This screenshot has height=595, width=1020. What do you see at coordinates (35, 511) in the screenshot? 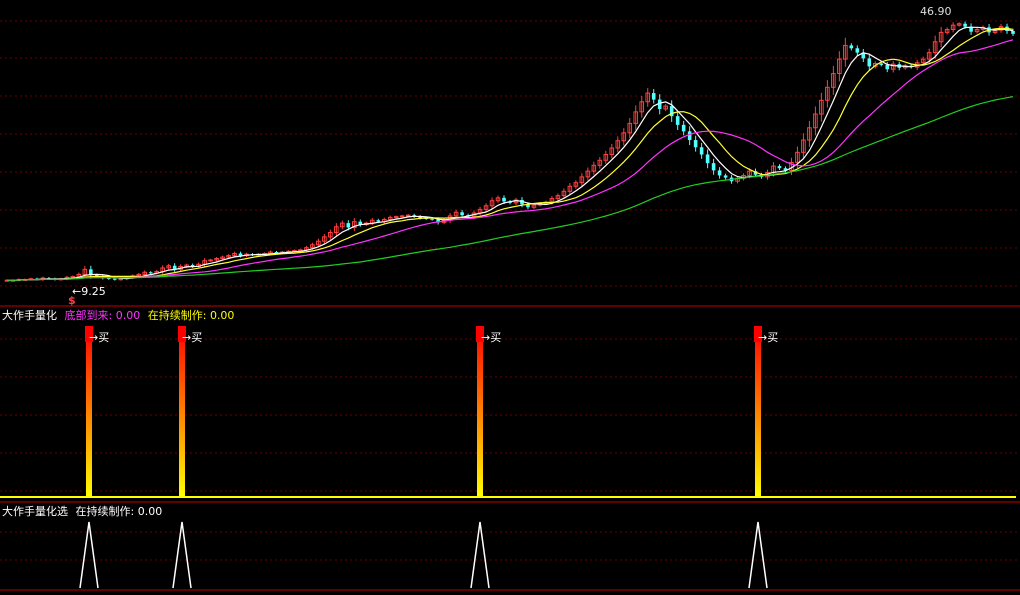
I see `indicator2-name: 大作手量化选` at bounding box center [35, 511].